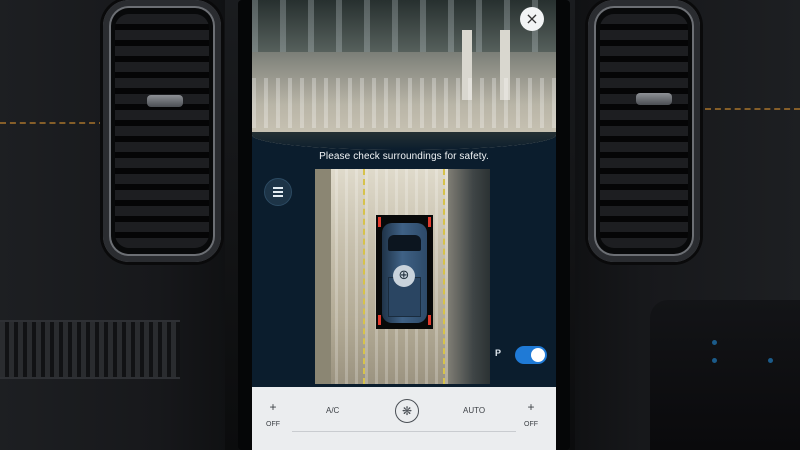 Image resolution: width=800 pixels, height=450 pixels. Describe the element at coordinates (404, 75) in the screenshot. I see `rear-camera-view` at that location.